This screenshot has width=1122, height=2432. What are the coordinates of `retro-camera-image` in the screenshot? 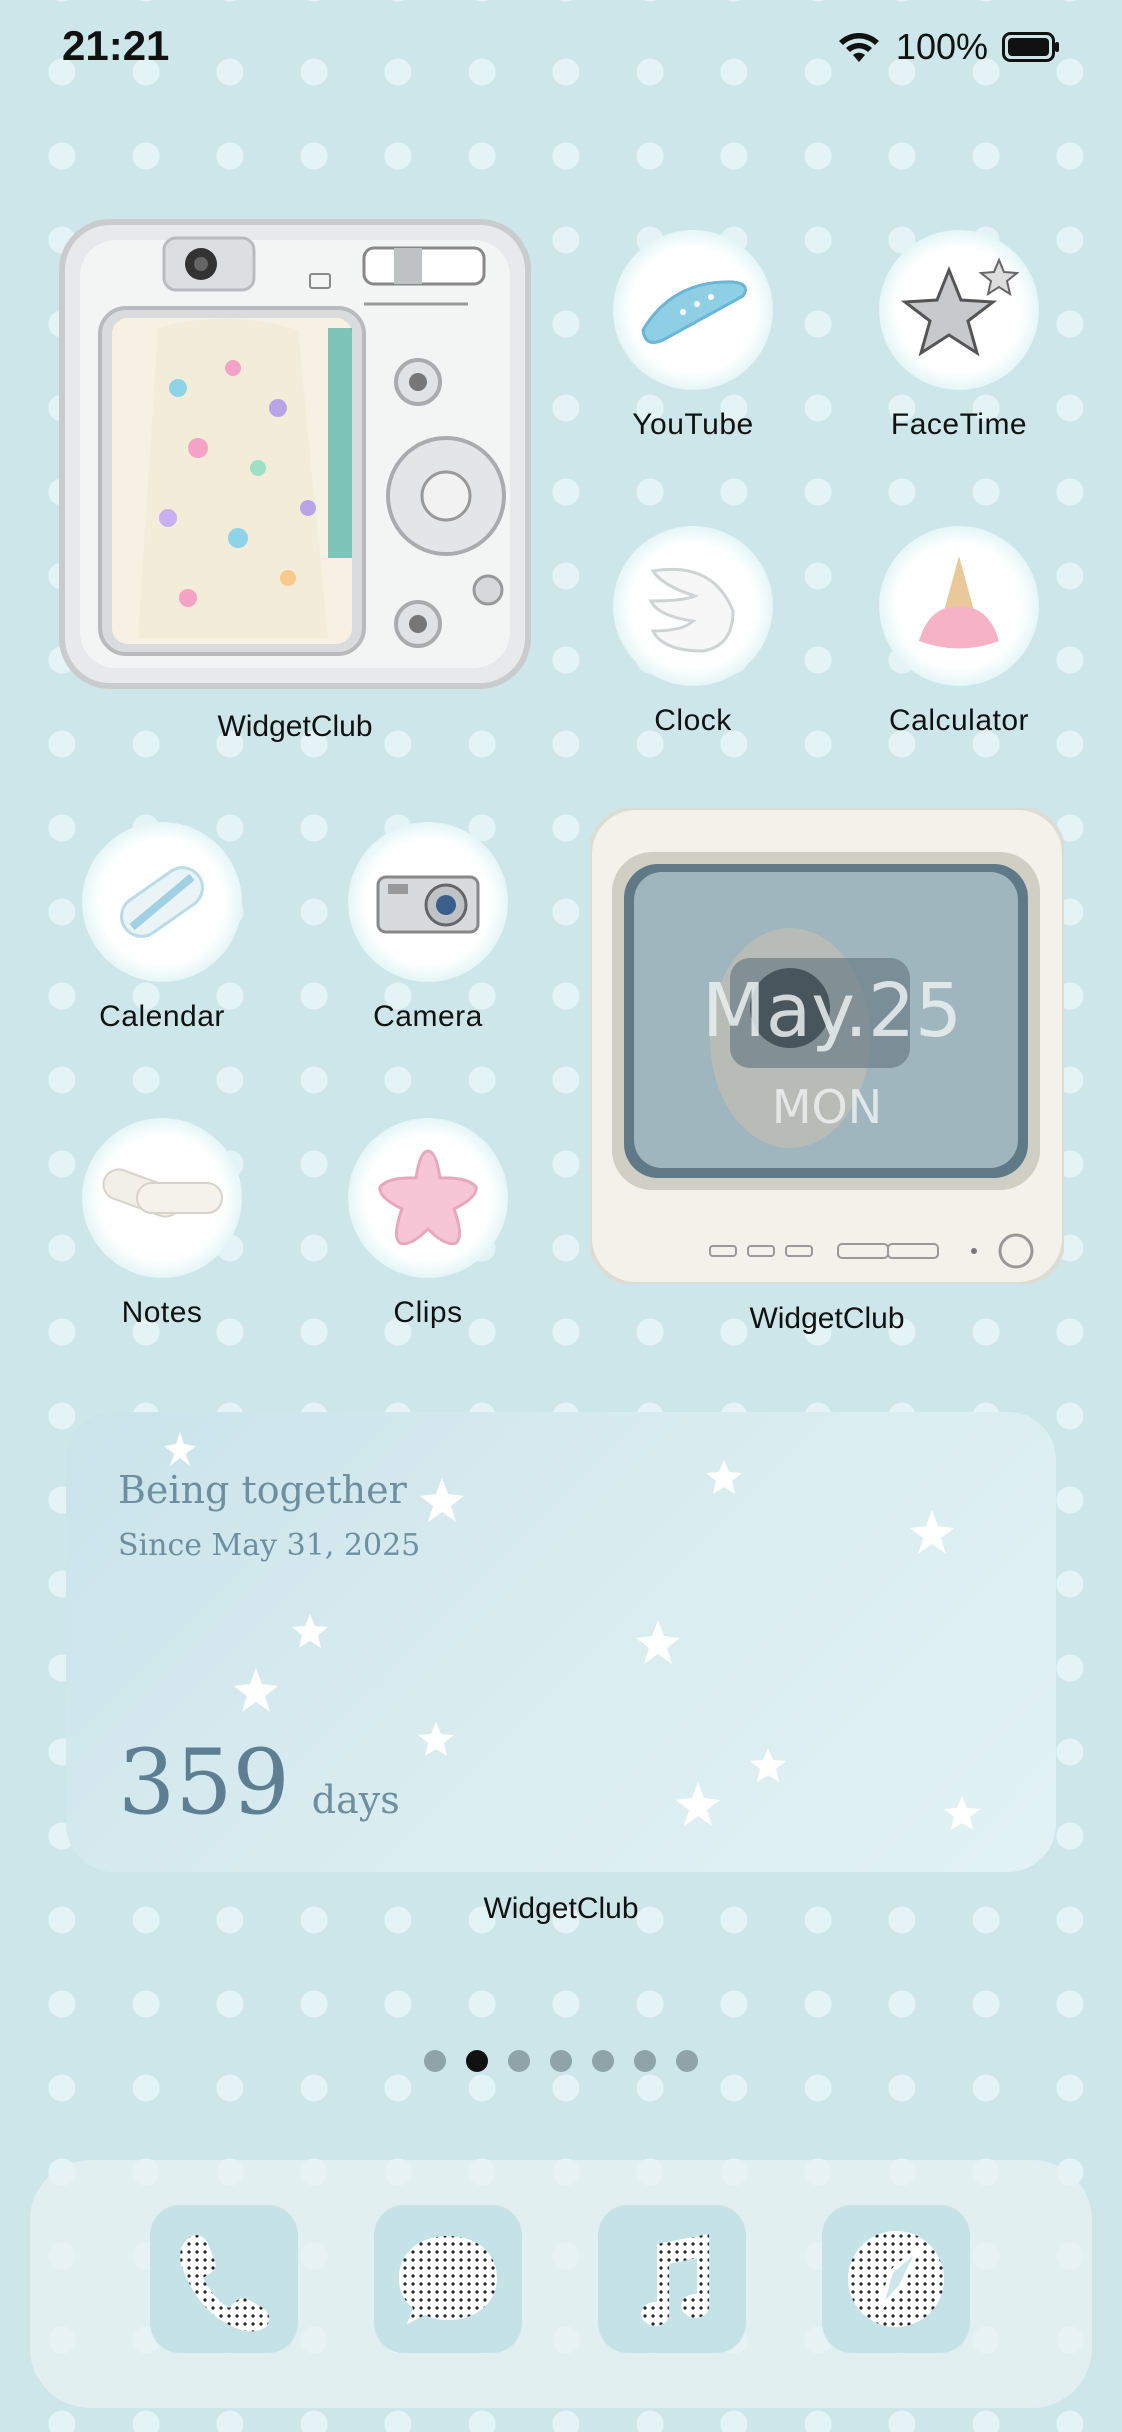 It's located at (295, 454).